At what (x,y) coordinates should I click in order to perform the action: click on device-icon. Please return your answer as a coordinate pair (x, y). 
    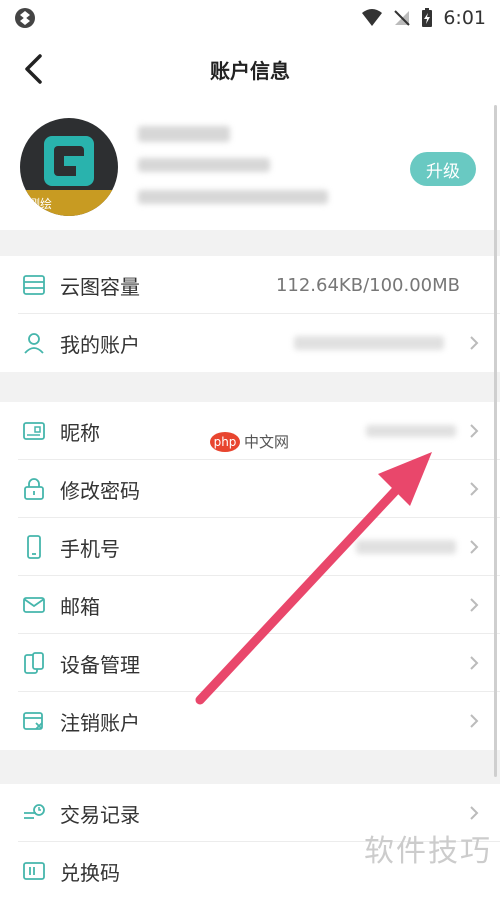
    Looking at the image, I should click on (34, 663).